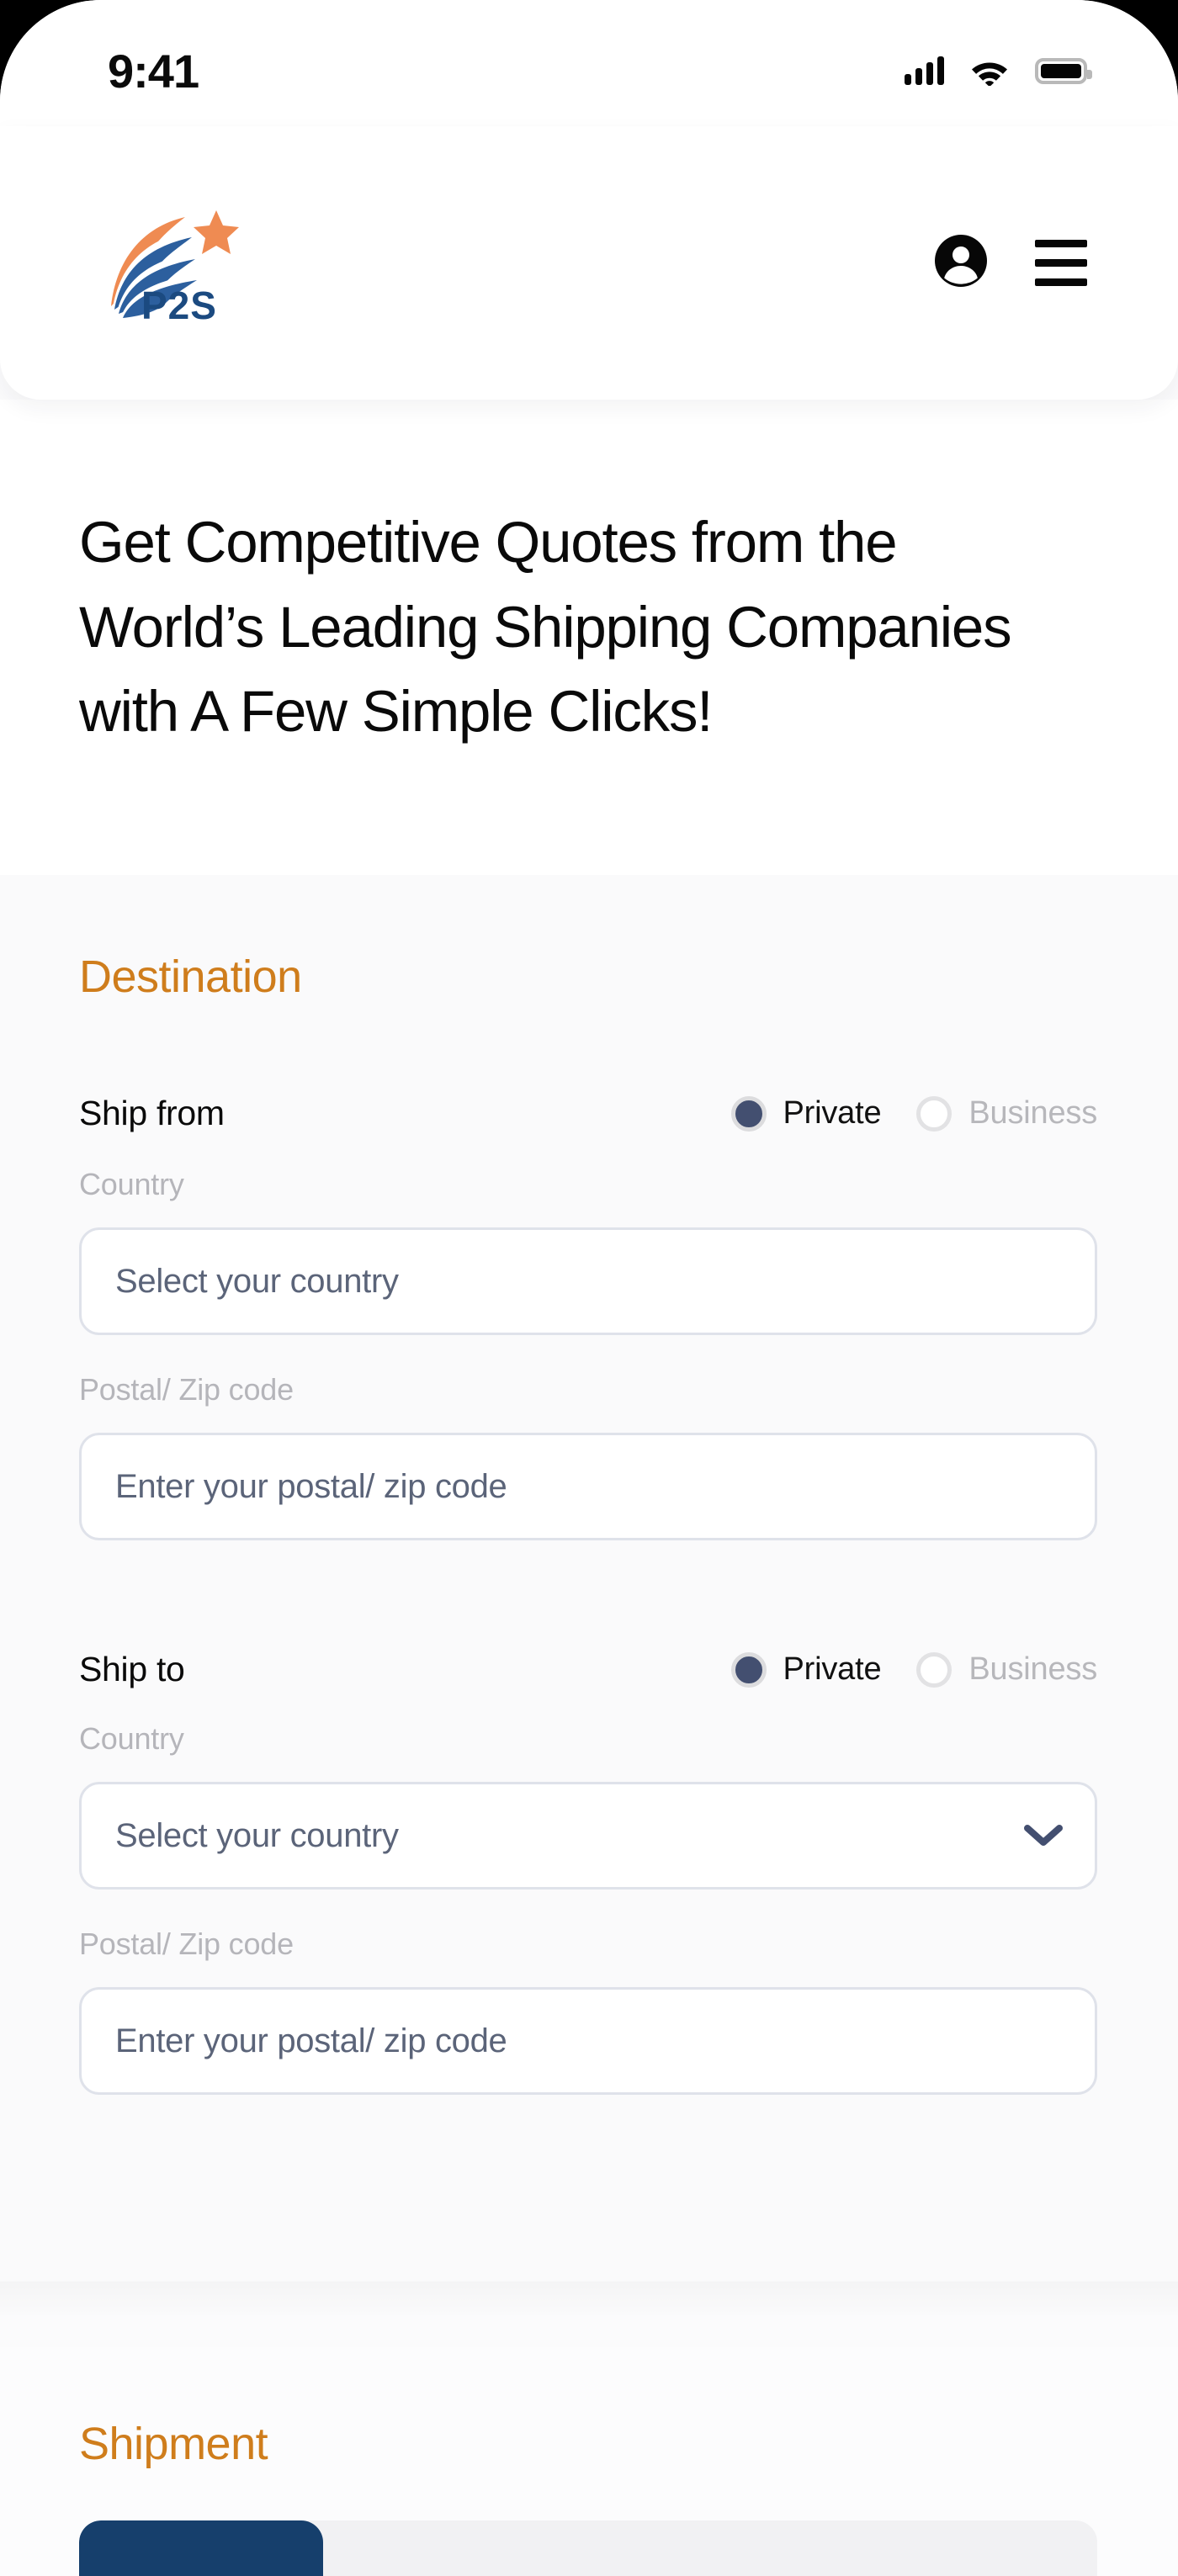  What do you see at coordinates (1063, 70) in the screenshot?
I see `battery-full-icon` at bounding box center [1063, 70].